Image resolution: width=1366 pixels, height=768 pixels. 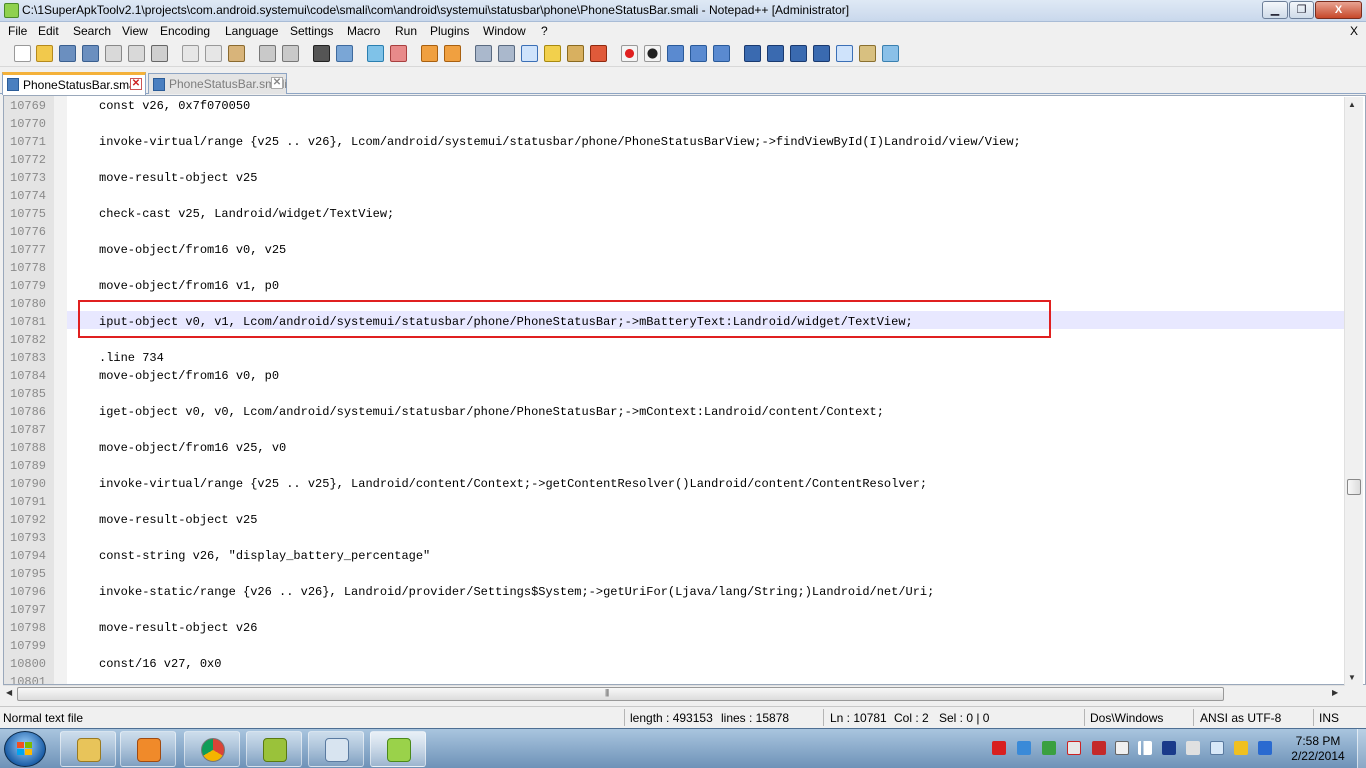 What do you see at coordinates (429, 53) in the screenshot?
I see `sync-v-icon` at bounding box center [429, 53].